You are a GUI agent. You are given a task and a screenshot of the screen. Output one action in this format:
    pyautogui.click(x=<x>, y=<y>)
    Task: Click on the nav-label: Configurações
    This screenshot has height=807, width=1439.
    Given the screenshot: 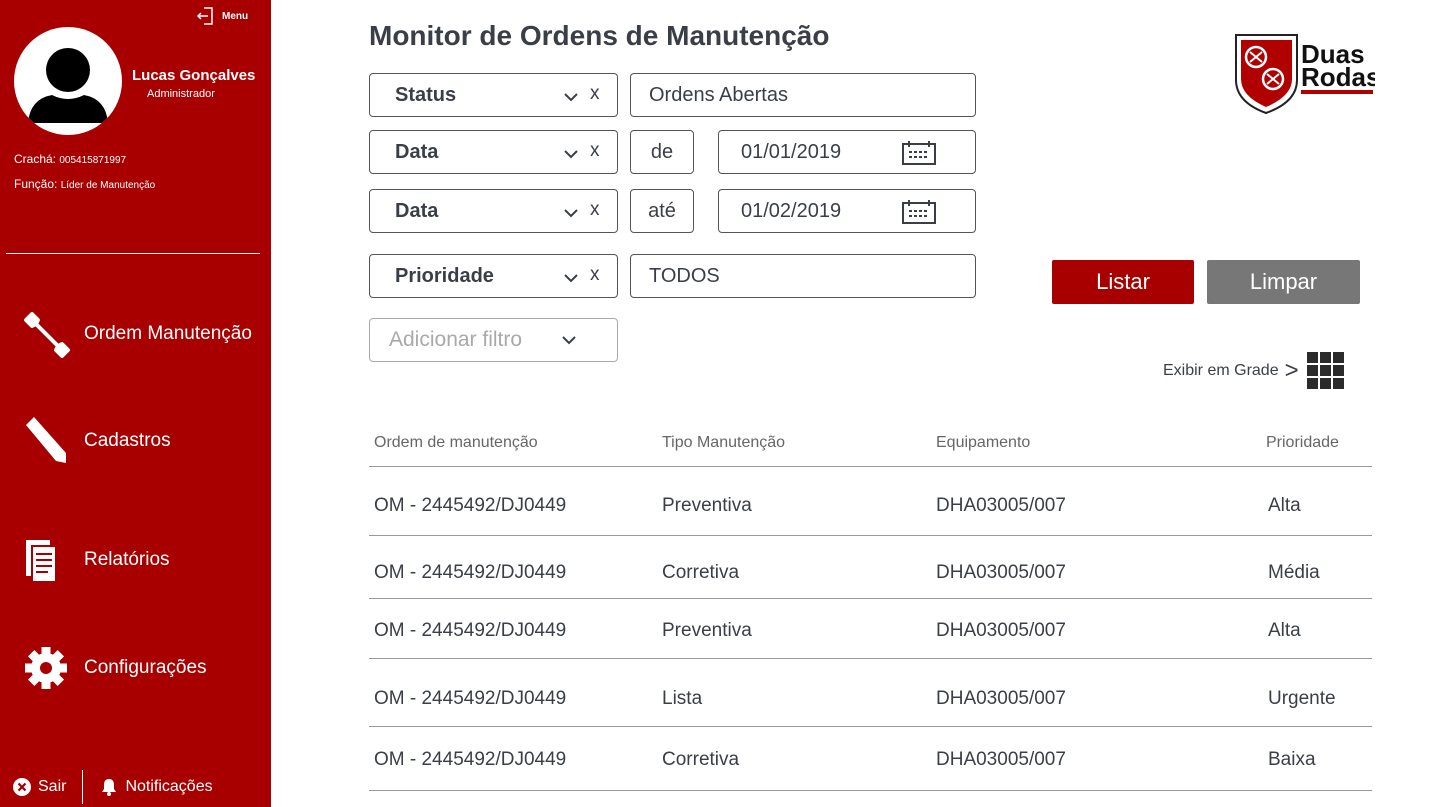 What is the action you would take?
    pyautogui.click(x=145, y=667)
    